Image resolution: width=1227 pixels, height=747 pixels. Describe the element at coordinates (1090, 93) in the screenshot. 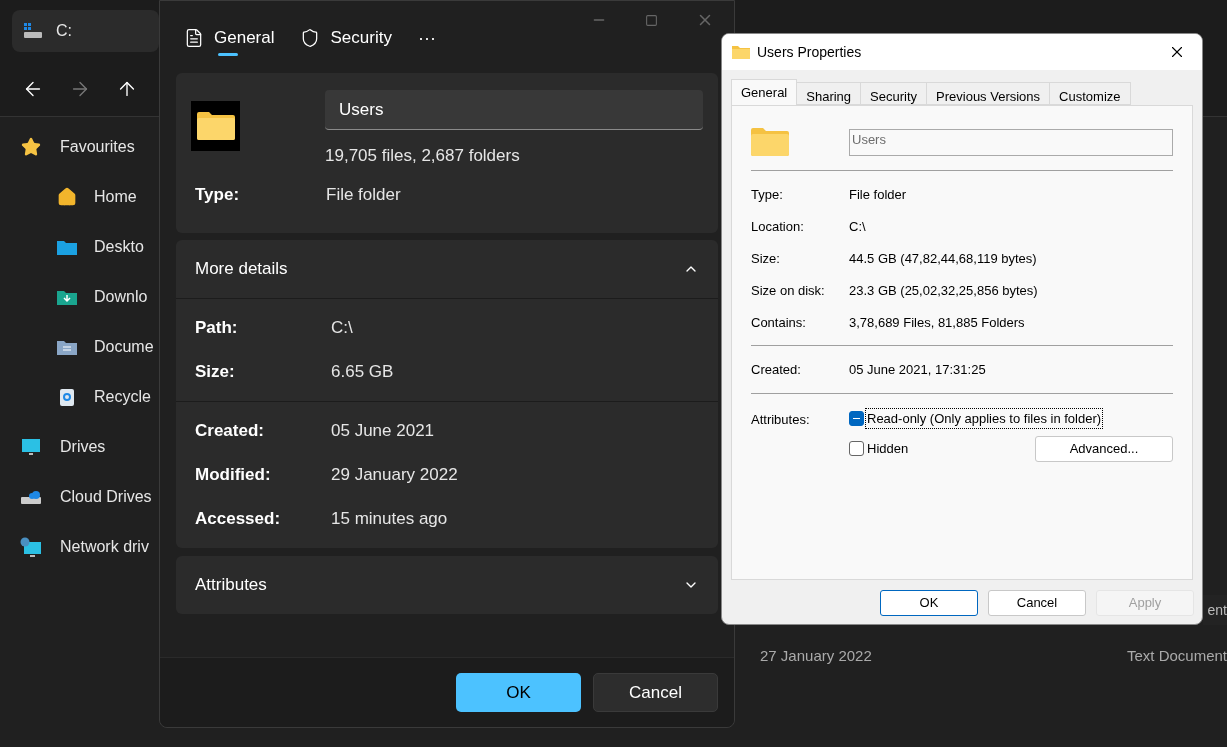

I see `tab: Customize` at that location.